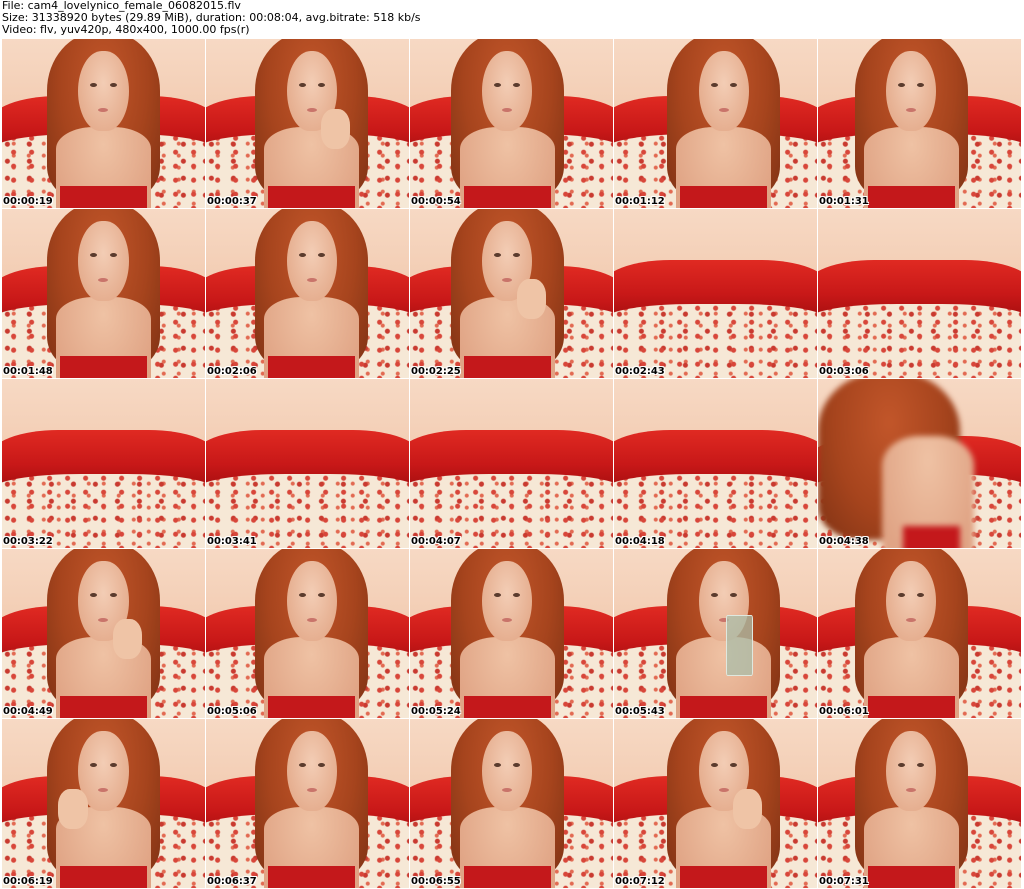  I want to click on frame-timestamp: 00:03:41, so click(232, 541).